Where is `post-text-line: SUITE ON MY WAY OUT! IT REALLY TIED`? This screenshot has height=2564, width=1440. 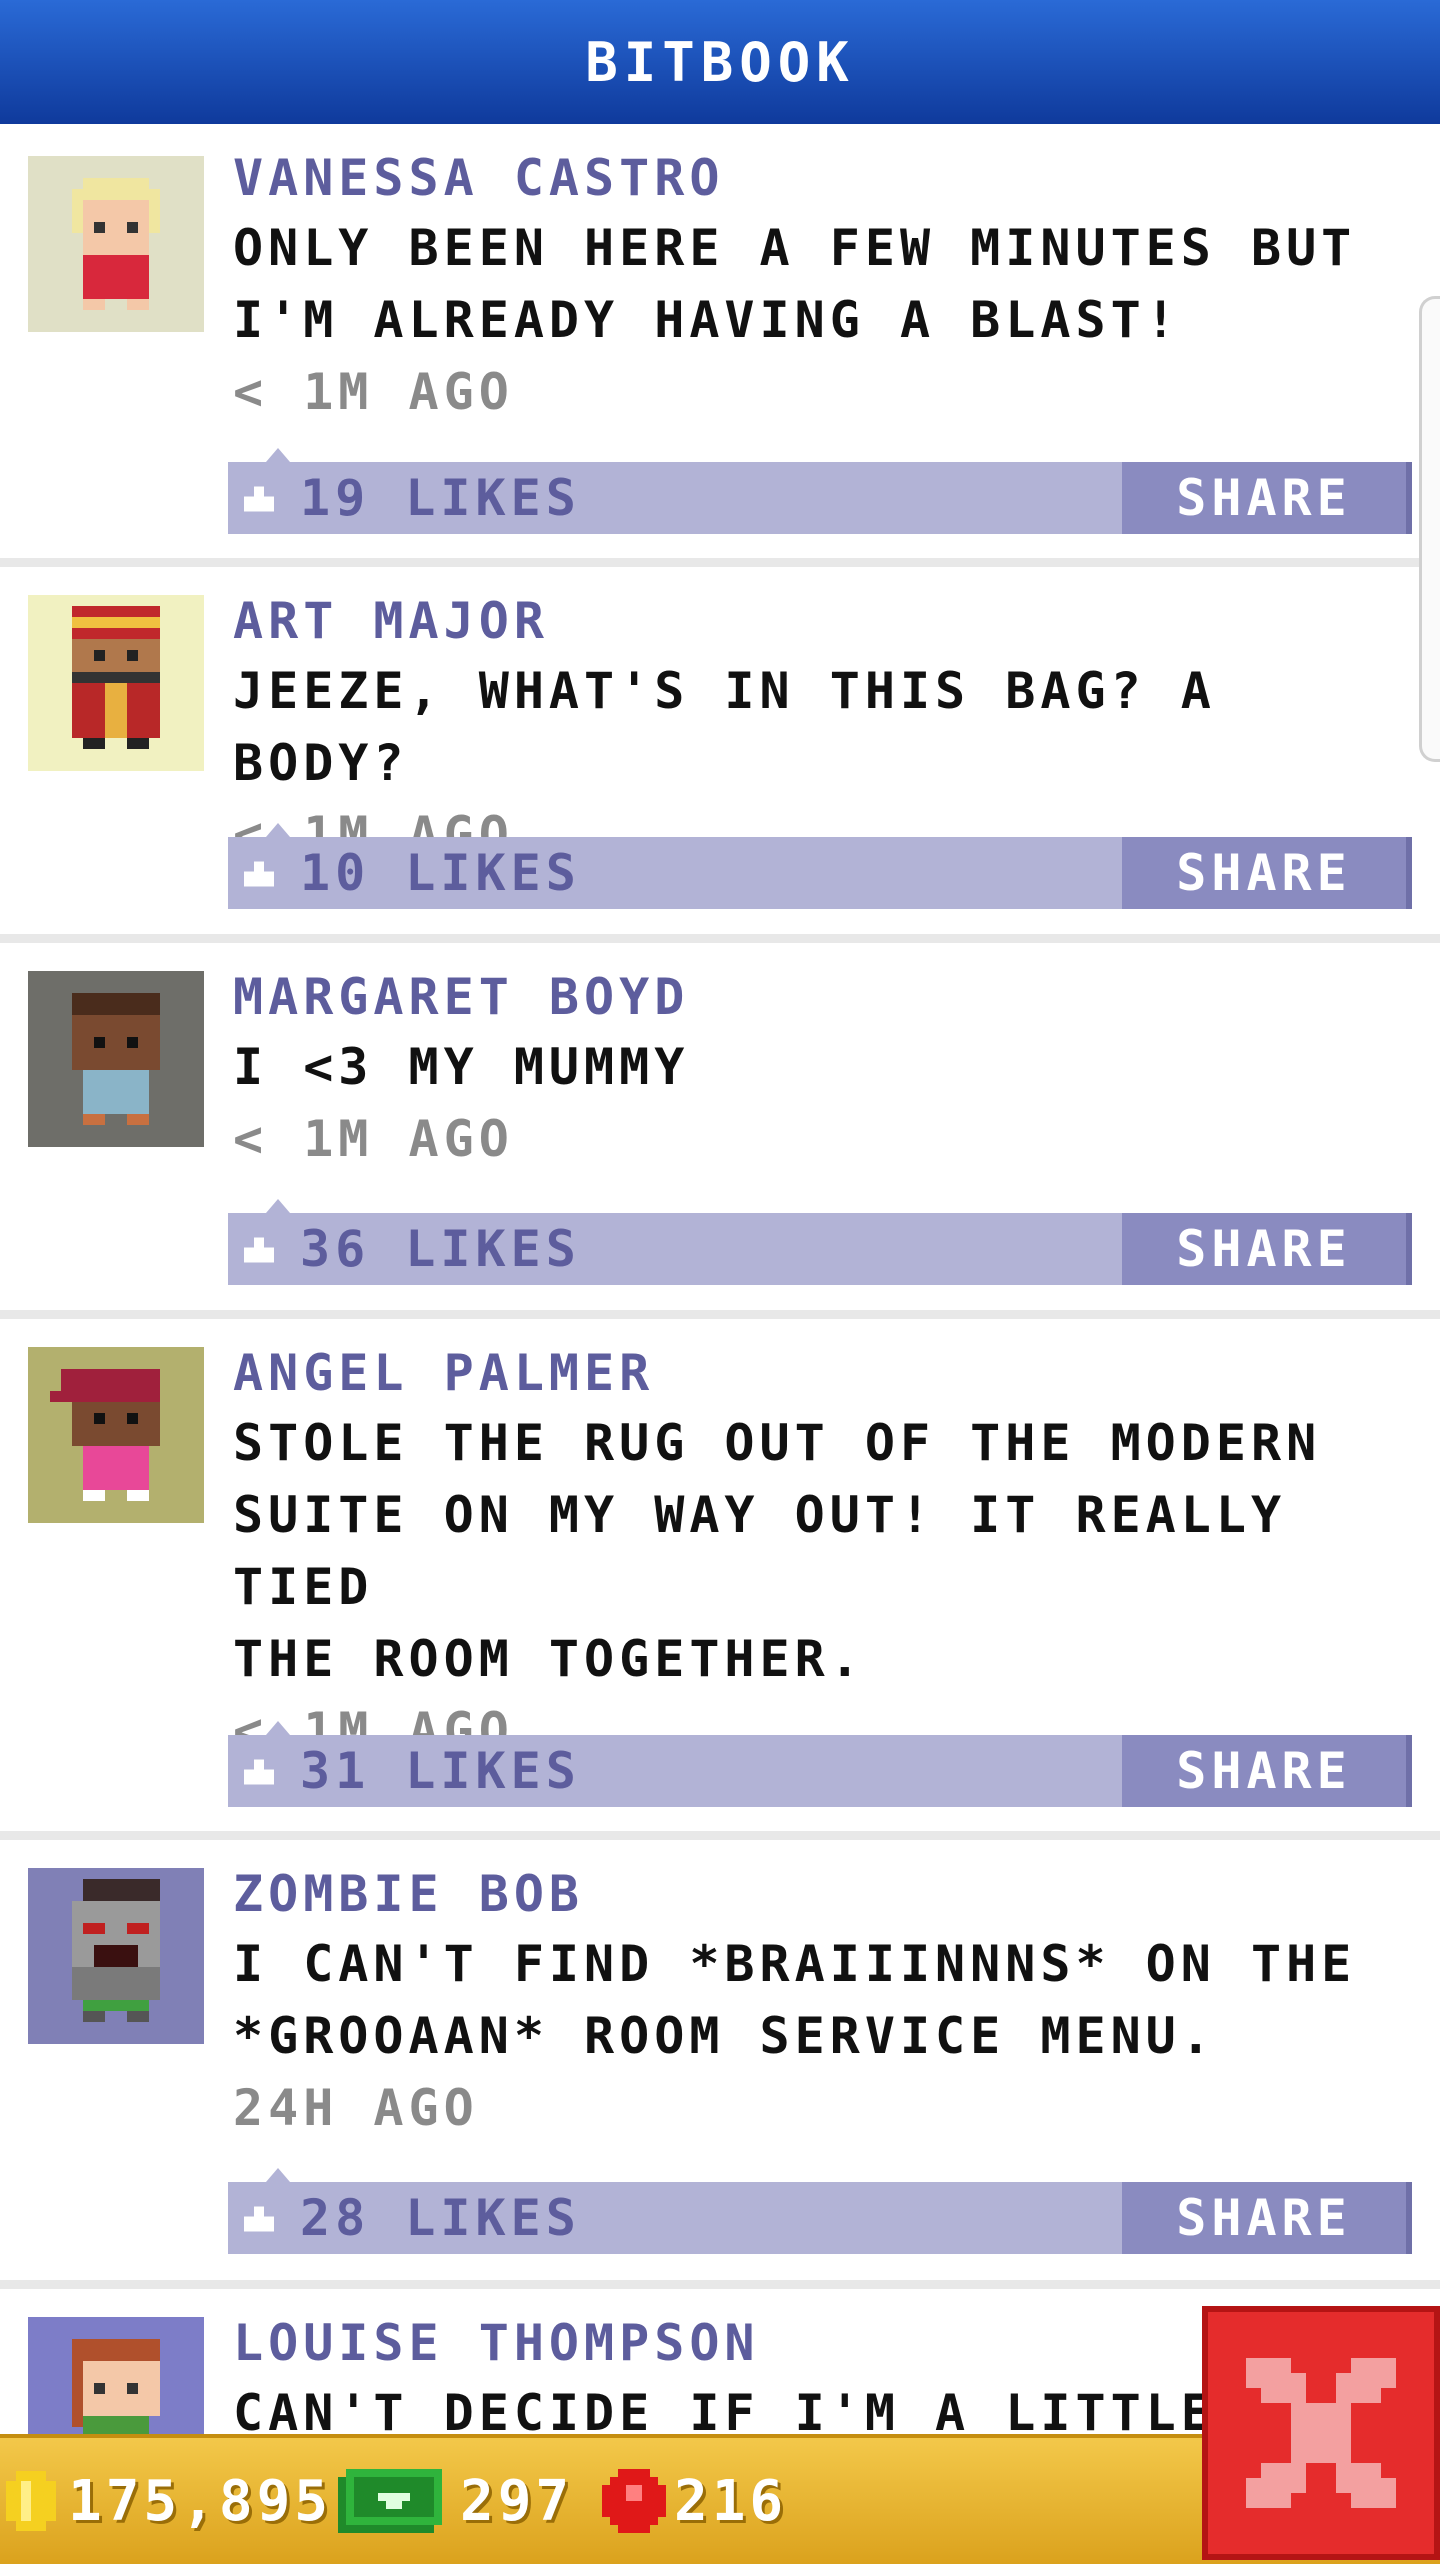
post-text-line: SUITE ON MY WAY OUT! IT REALLY TIED is located at coordinates (760, 1551).